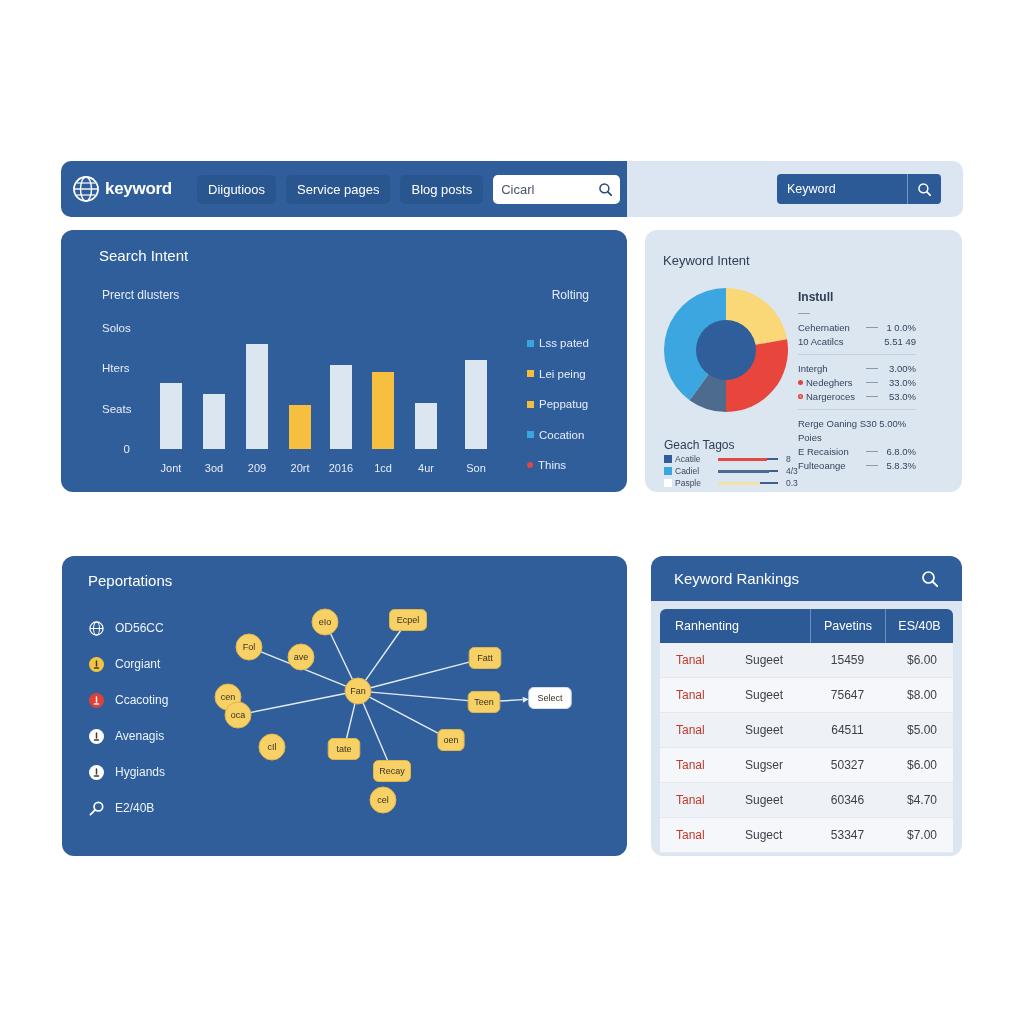  Describe the element at coordinates (325, 622) in the screenshot. I see `graph-node: eIo` at that location.